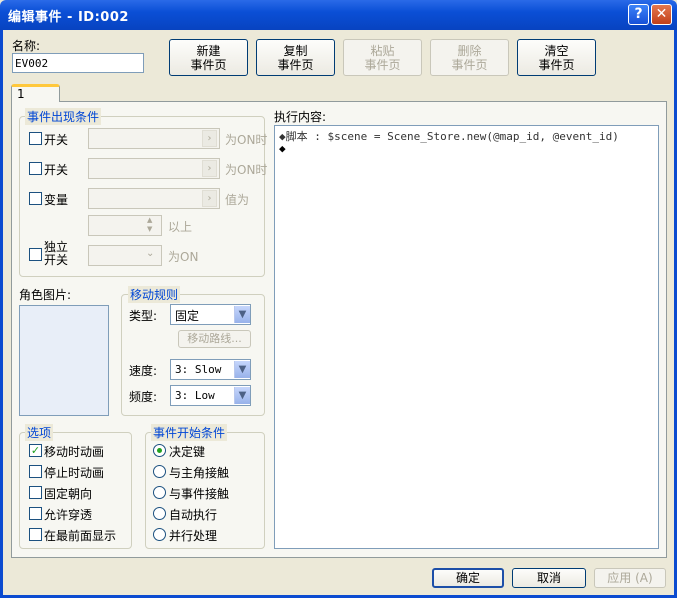 This screenshot has height=598, width=677. What do you see at coordinates (199, 494) in the screenshot?
I see `trigger-event-touch-label: 与事件接触` at bounding box center [199, 494].